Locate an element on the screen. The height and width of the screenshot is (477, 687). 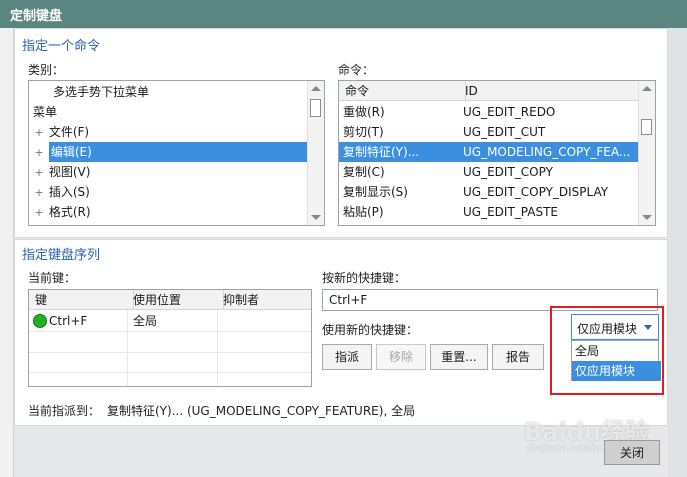
category-scrollbar is located at coordinates (315, 153).